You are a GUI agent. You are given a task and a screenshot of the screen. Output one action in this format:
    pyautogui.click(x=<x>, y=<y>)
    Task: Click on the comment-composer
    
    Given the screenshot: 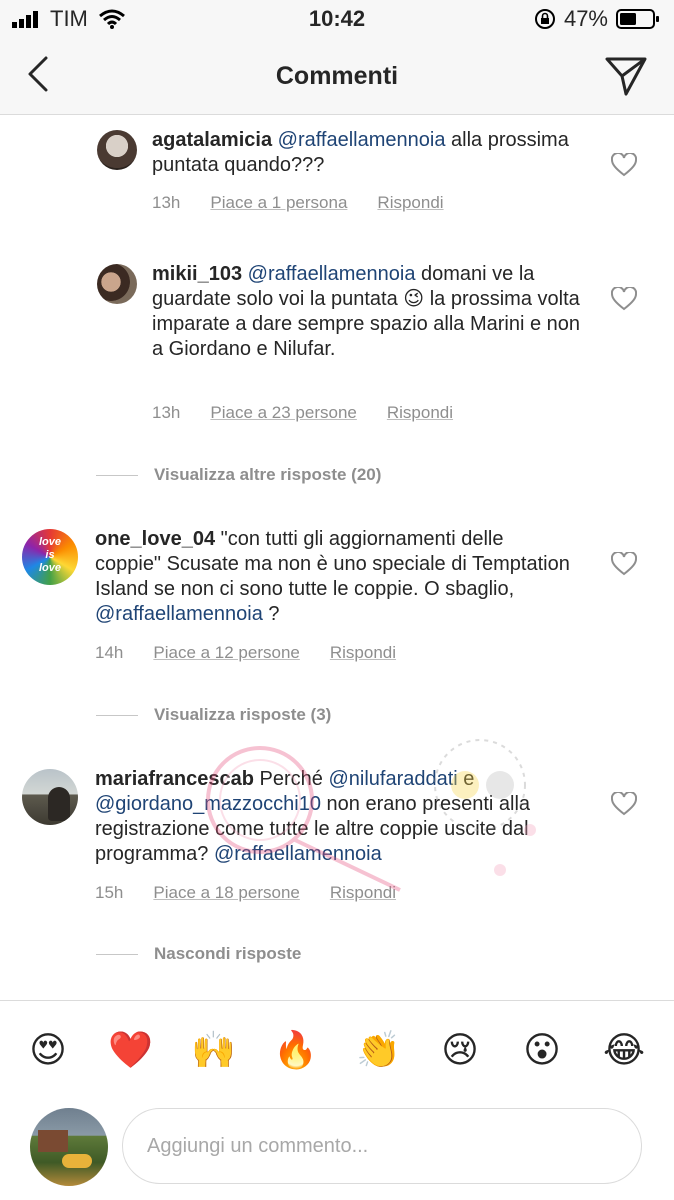 What is the action you would take?
    pyautogui.click(x=337, y=1152)
    